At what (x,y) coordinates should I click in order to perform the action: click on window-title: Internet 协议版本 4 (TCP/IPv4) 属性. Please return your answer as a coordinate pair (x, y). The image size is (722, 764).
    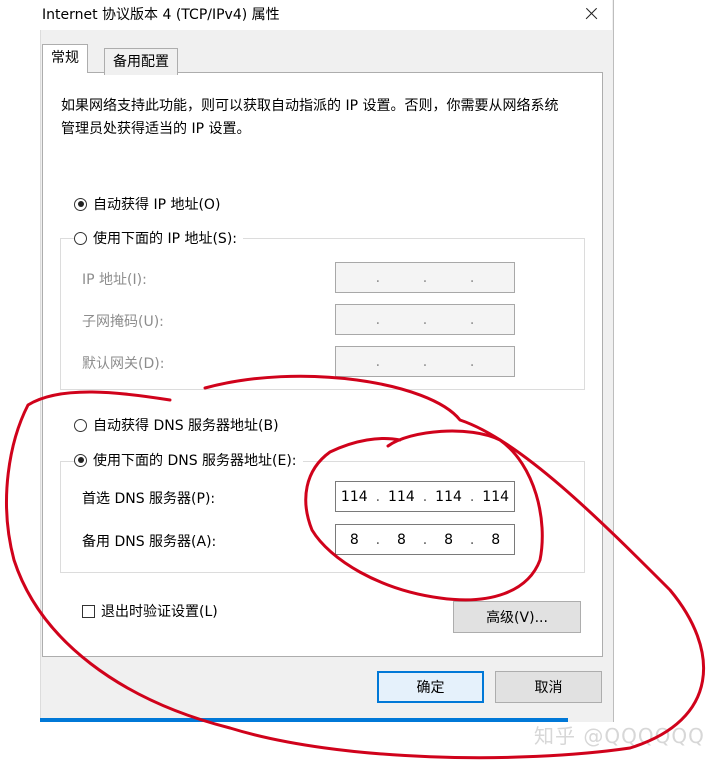
    Looking at the image, I should click on (161, 15).